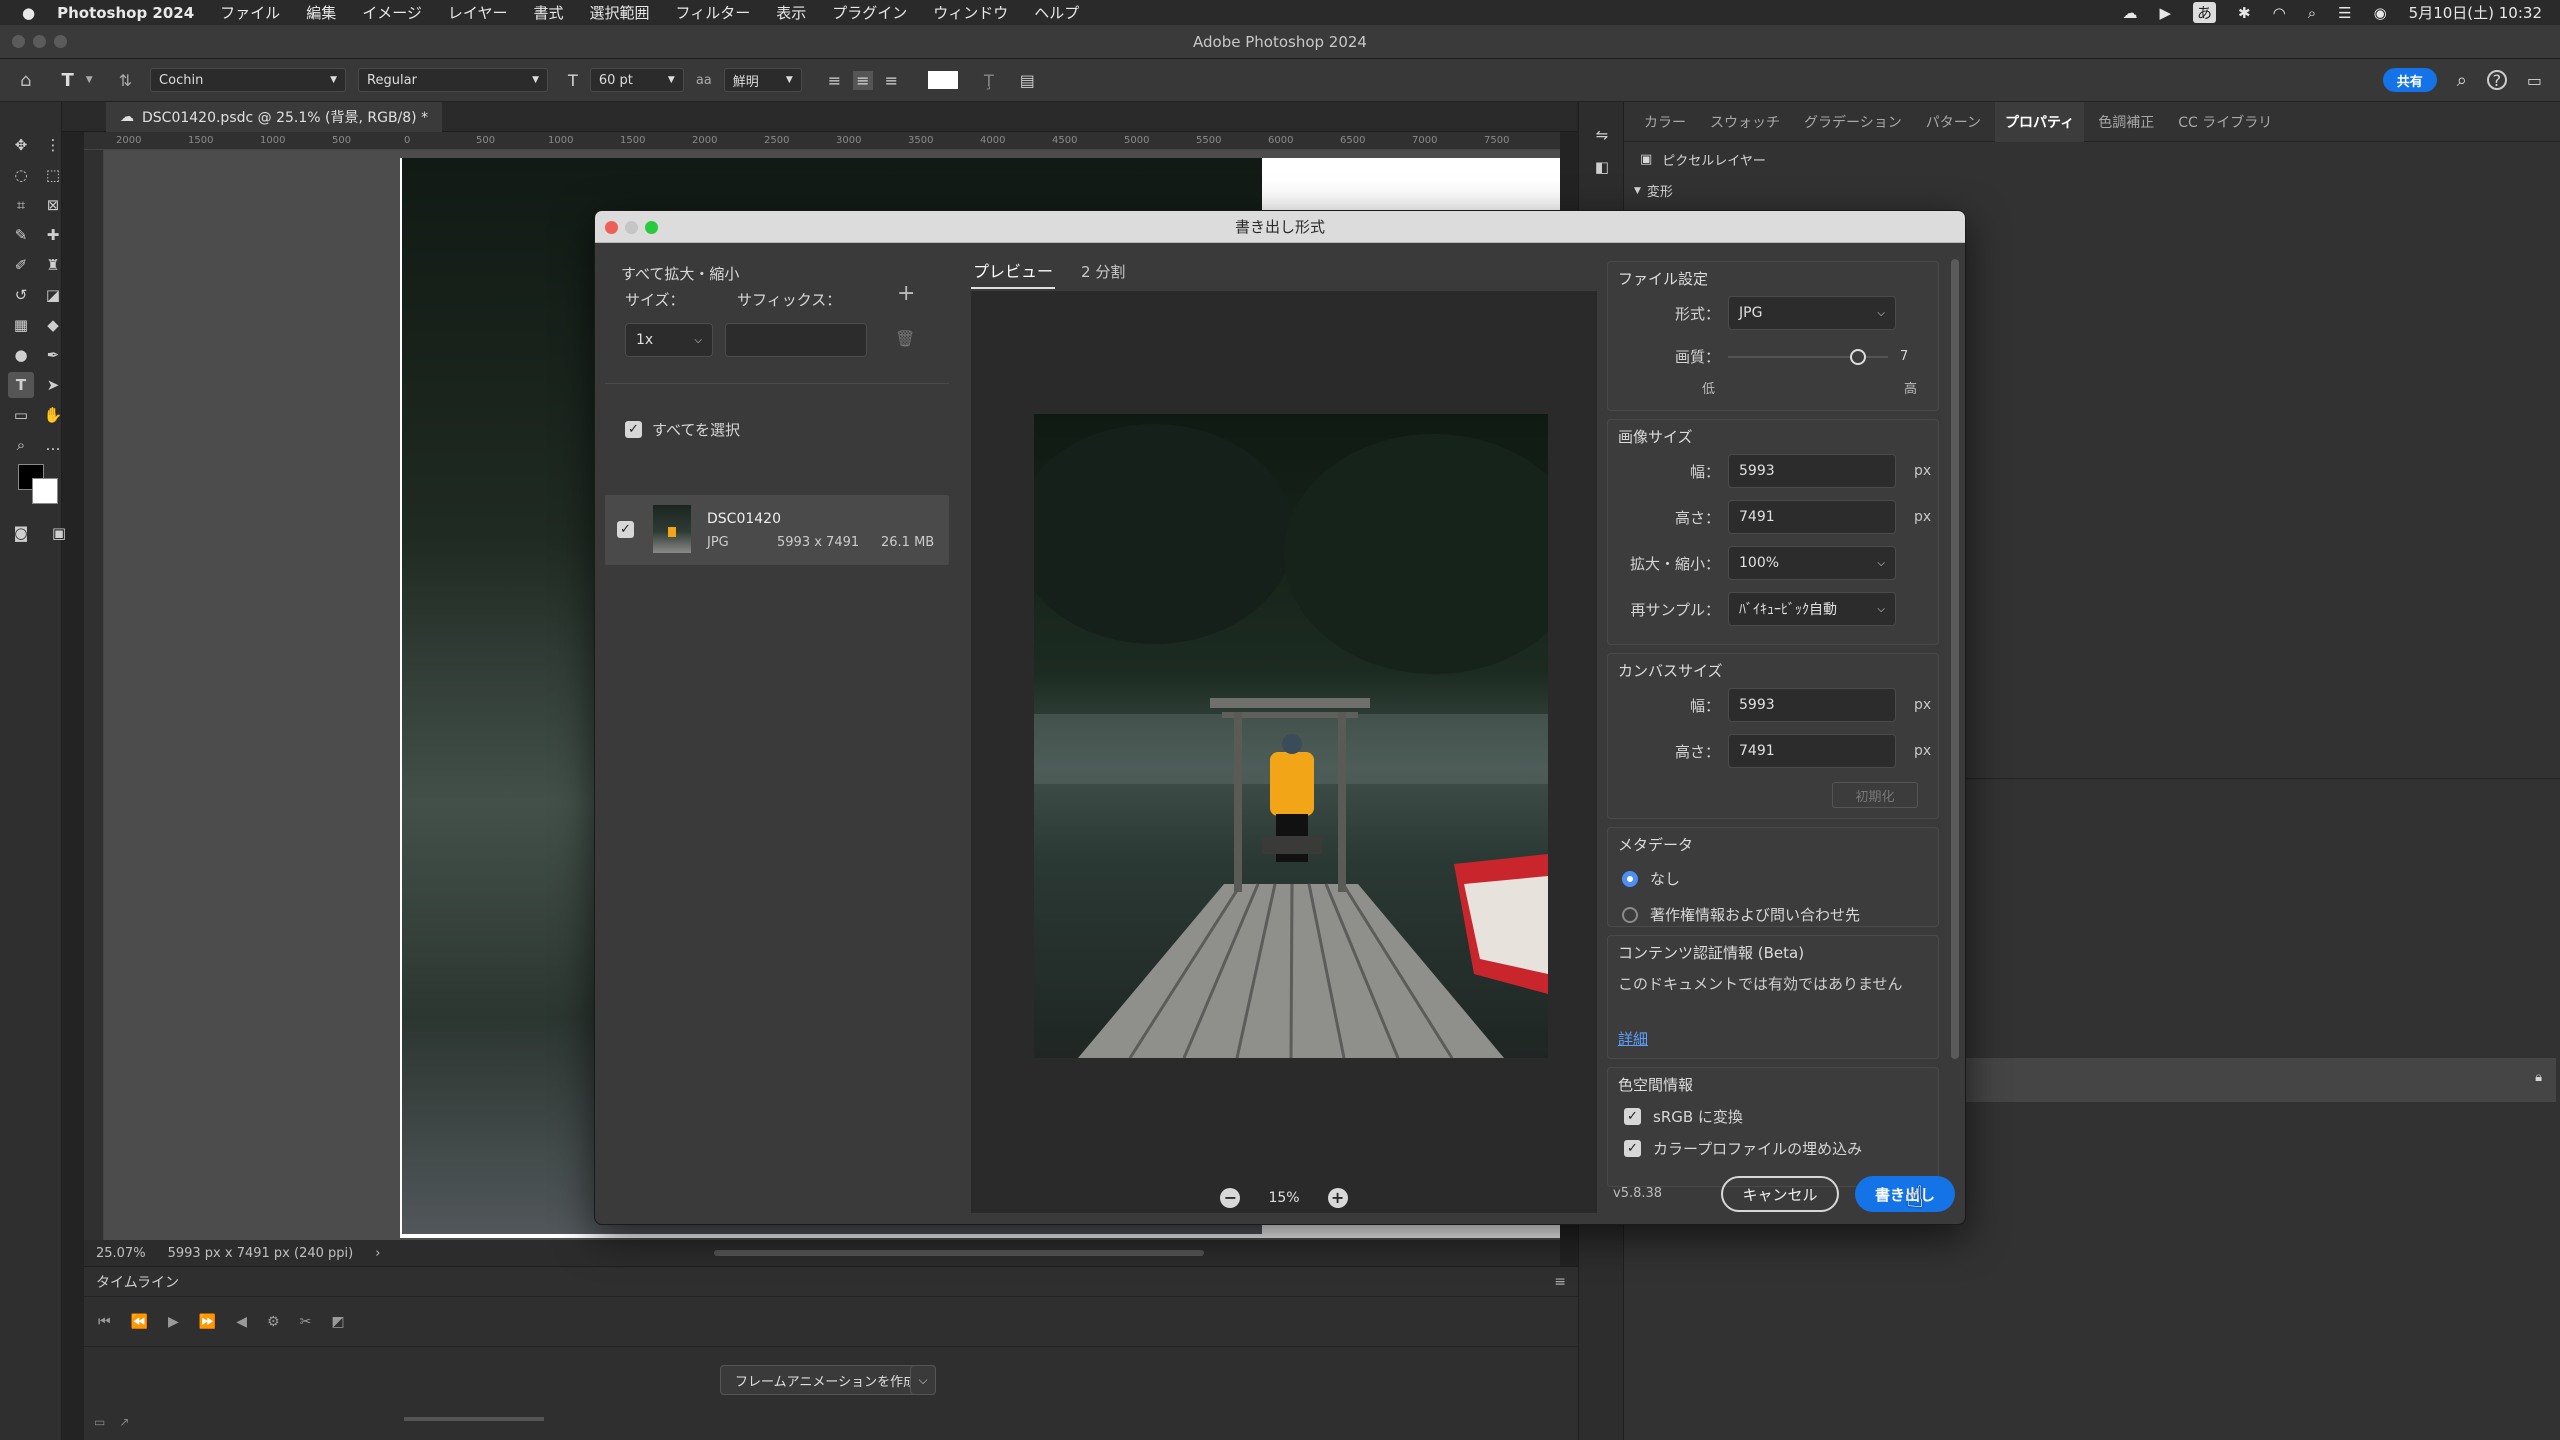 The image size is (2560, 1440). What do you see at coordinates (18, 41) in the screenshot?
I see `close-window-button` at bounding box center [18, 41].